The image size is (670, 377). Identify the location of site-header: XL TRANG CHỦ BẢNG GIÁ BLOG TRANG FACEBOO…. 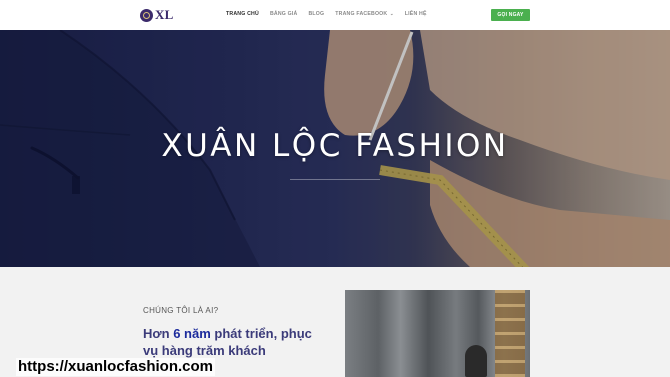
(335, 15).